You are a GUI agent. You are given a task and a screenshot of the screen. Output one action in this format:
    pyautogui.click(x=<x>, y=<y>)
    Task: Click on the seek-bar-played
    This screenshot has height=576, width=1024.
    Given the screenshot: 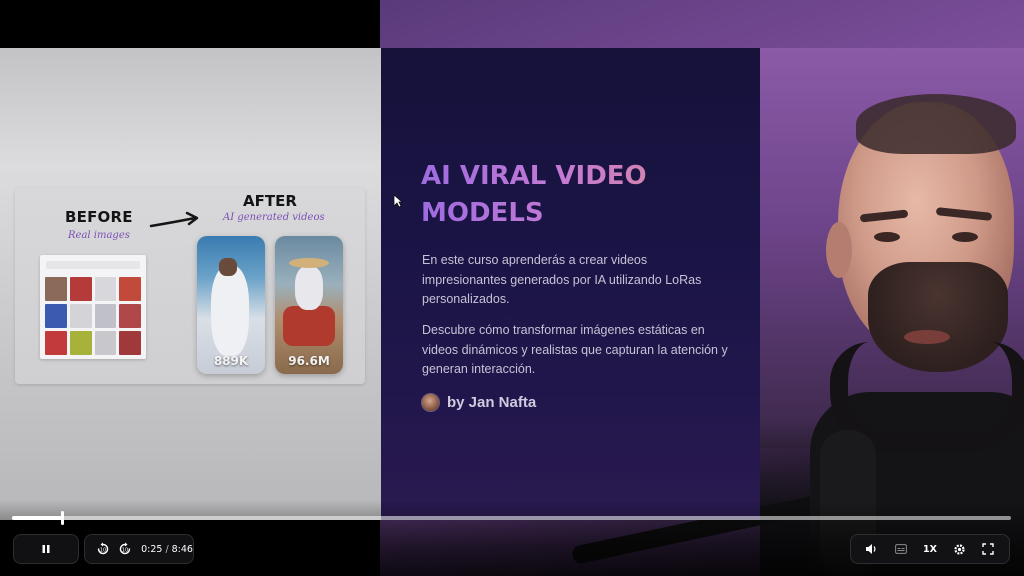 What is the action you would take?
    pyautogui.click(x=37, y=518)
    